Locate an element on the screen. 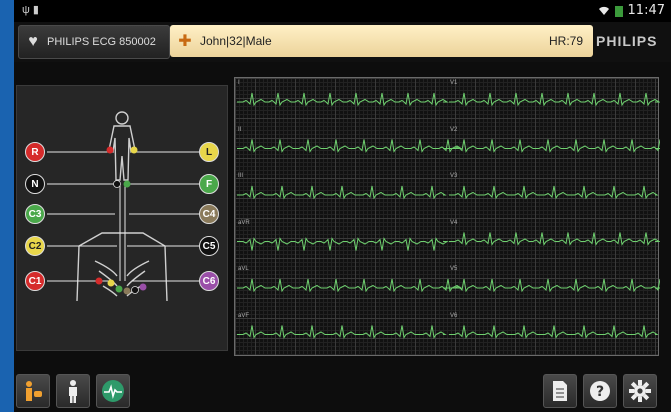  ecg-trace-v3 is located at coordinates (554, 192).